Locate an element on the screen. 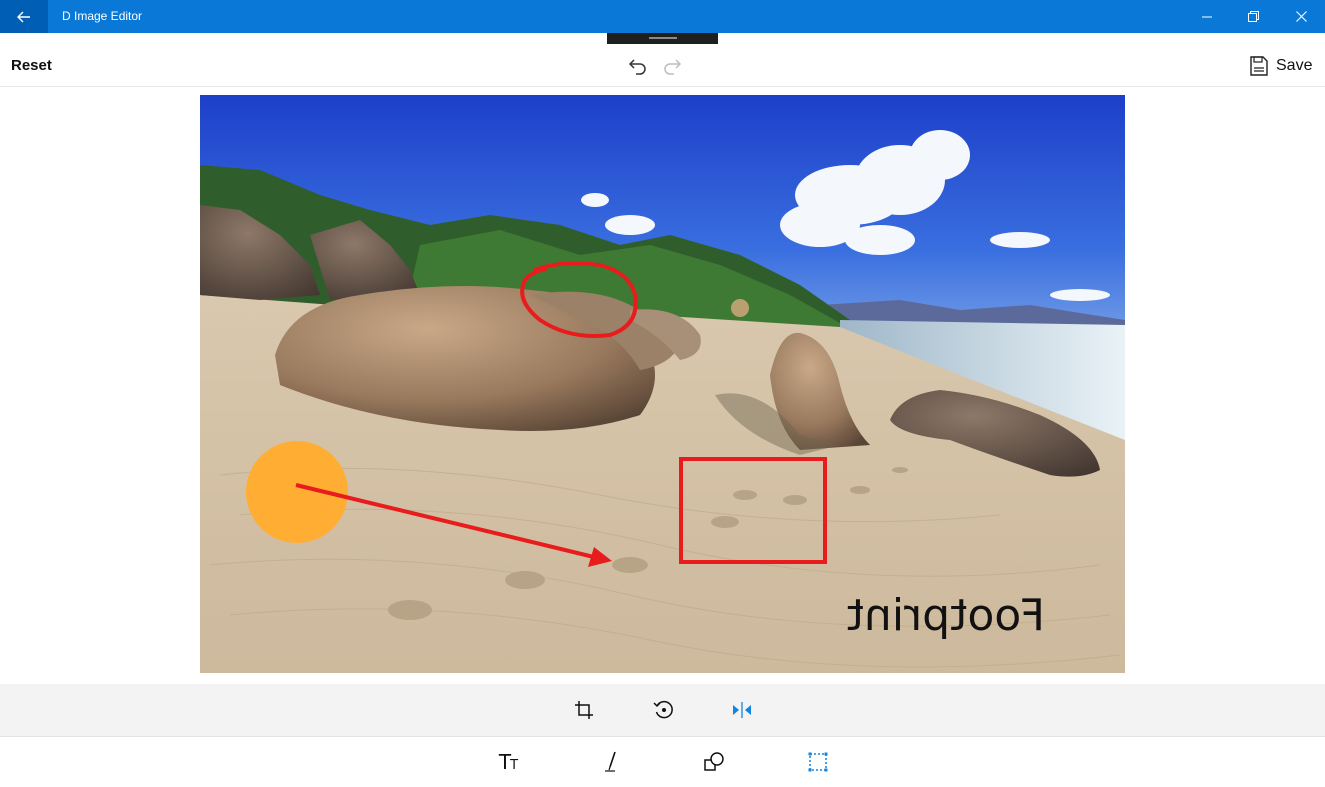  text-tool-button: TT is located at coordinates (508, 762).